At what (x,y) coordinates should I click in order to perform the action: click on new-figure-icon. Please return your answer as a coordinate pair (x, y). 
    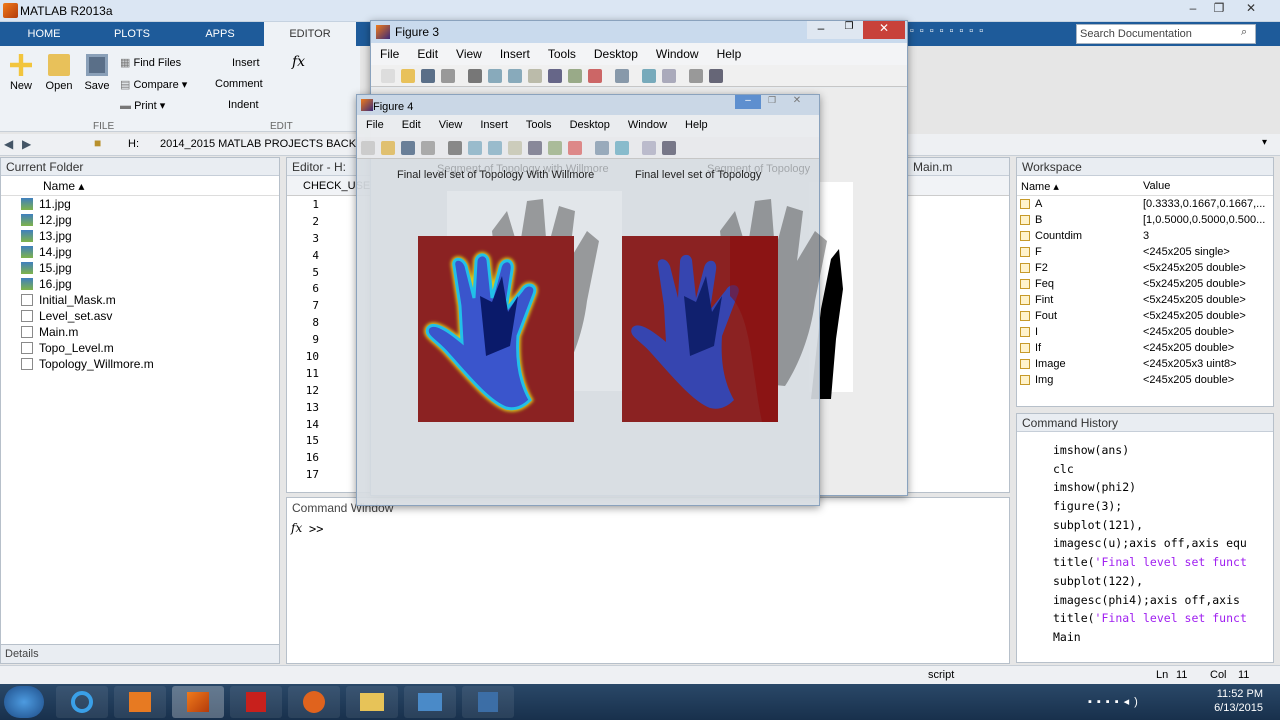
    Looking at the image, I should click on (388, 76).